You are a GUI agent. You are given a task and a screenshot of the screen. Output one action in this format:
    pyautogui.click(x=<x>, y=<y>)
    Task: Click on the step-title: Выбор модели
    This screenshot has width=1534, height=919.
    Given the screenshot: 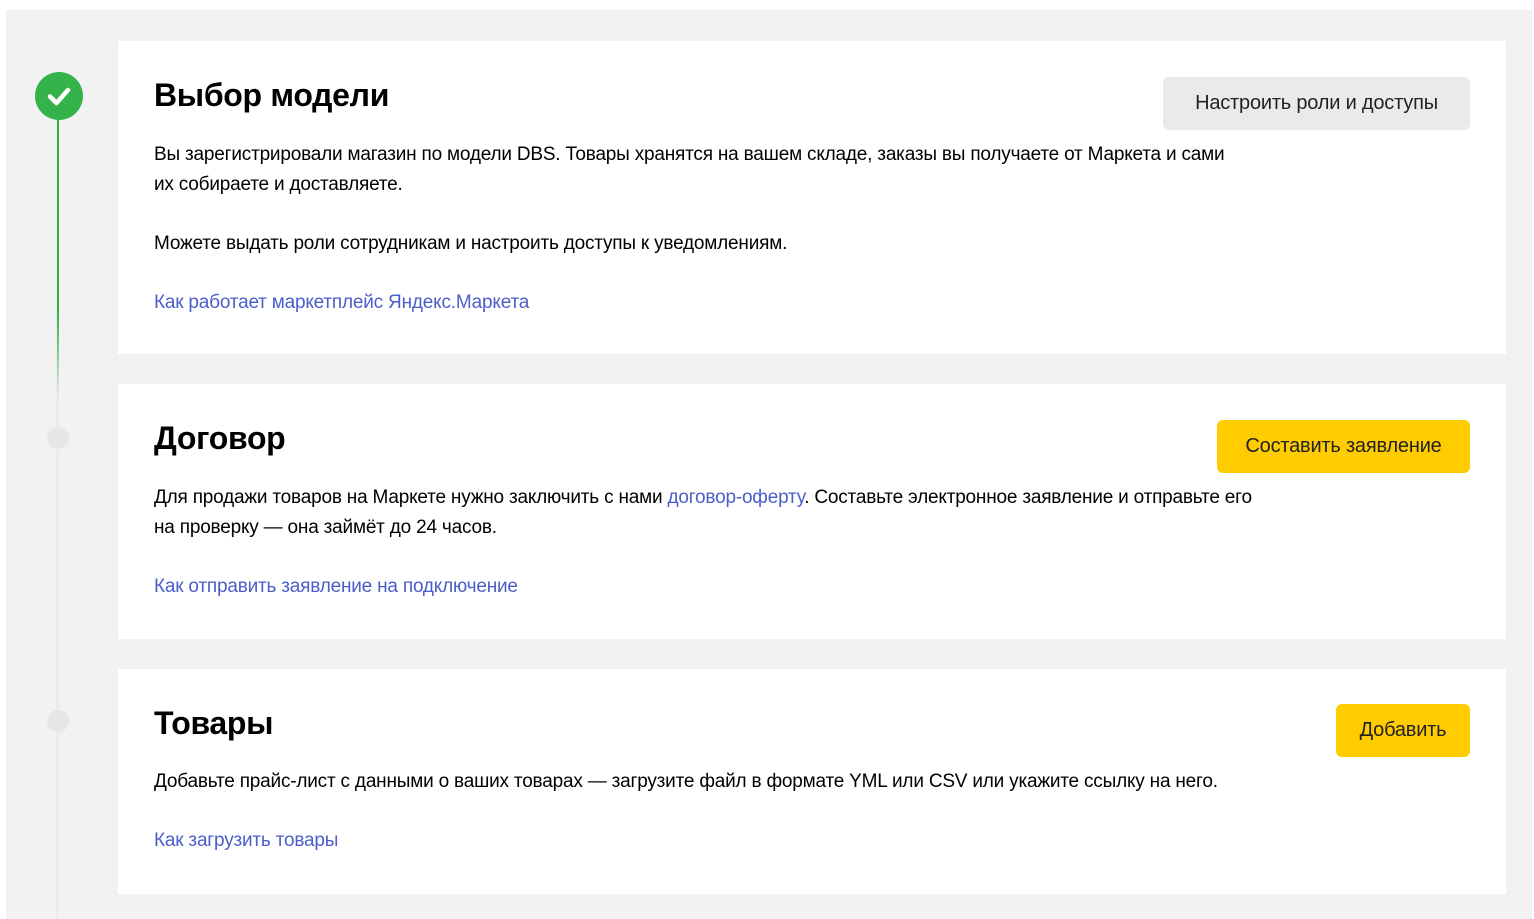 What is the action you would take?
    pyautogui.click(x=272, y=95)
    